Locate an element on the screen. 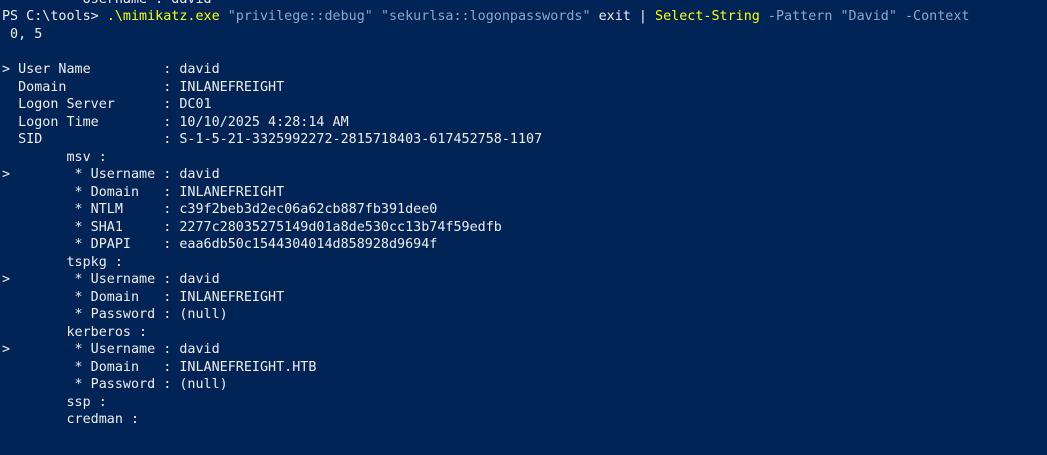 The width and height of the screenshot is (1047, 455). output-line: kerberos : is located at coordinates (75, 332).